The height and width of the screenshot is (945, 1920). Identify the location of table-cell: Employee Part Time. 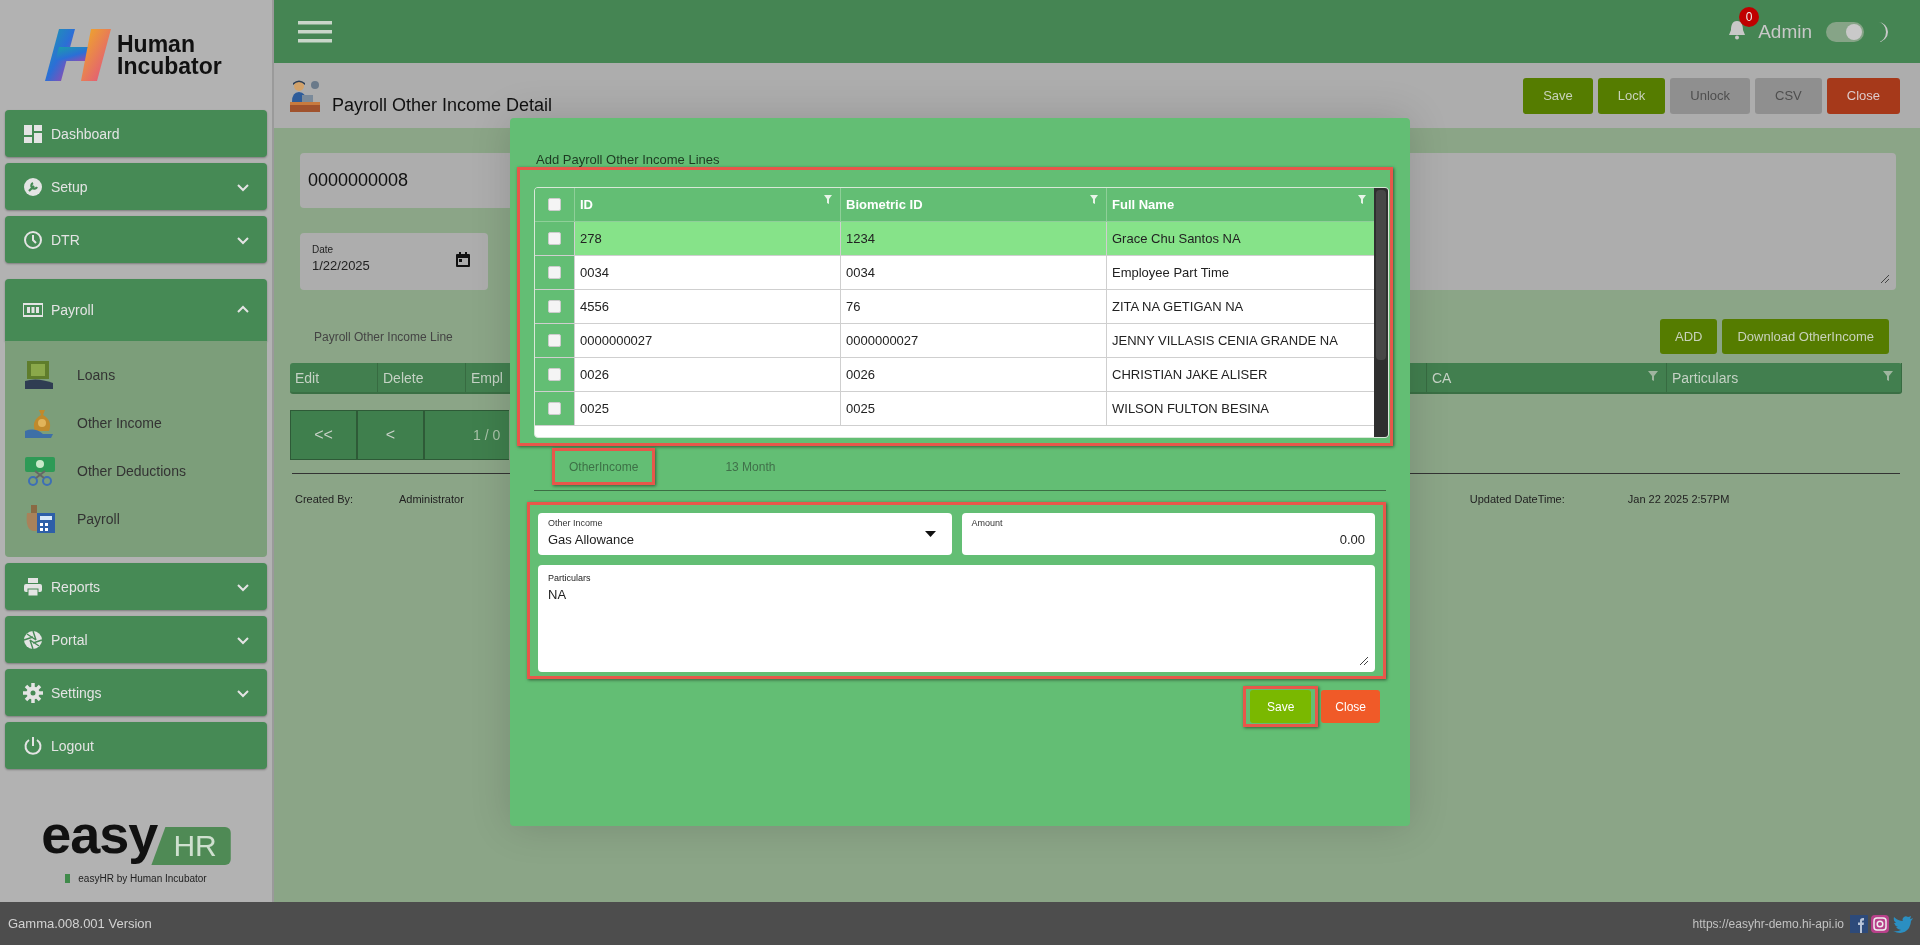
(1171, 272).